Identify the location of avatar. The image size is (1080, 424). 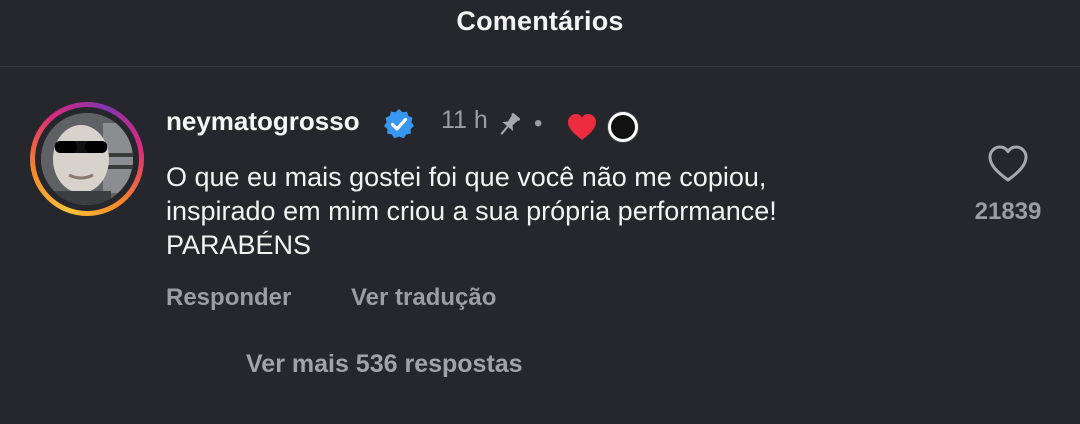
(87, 159).